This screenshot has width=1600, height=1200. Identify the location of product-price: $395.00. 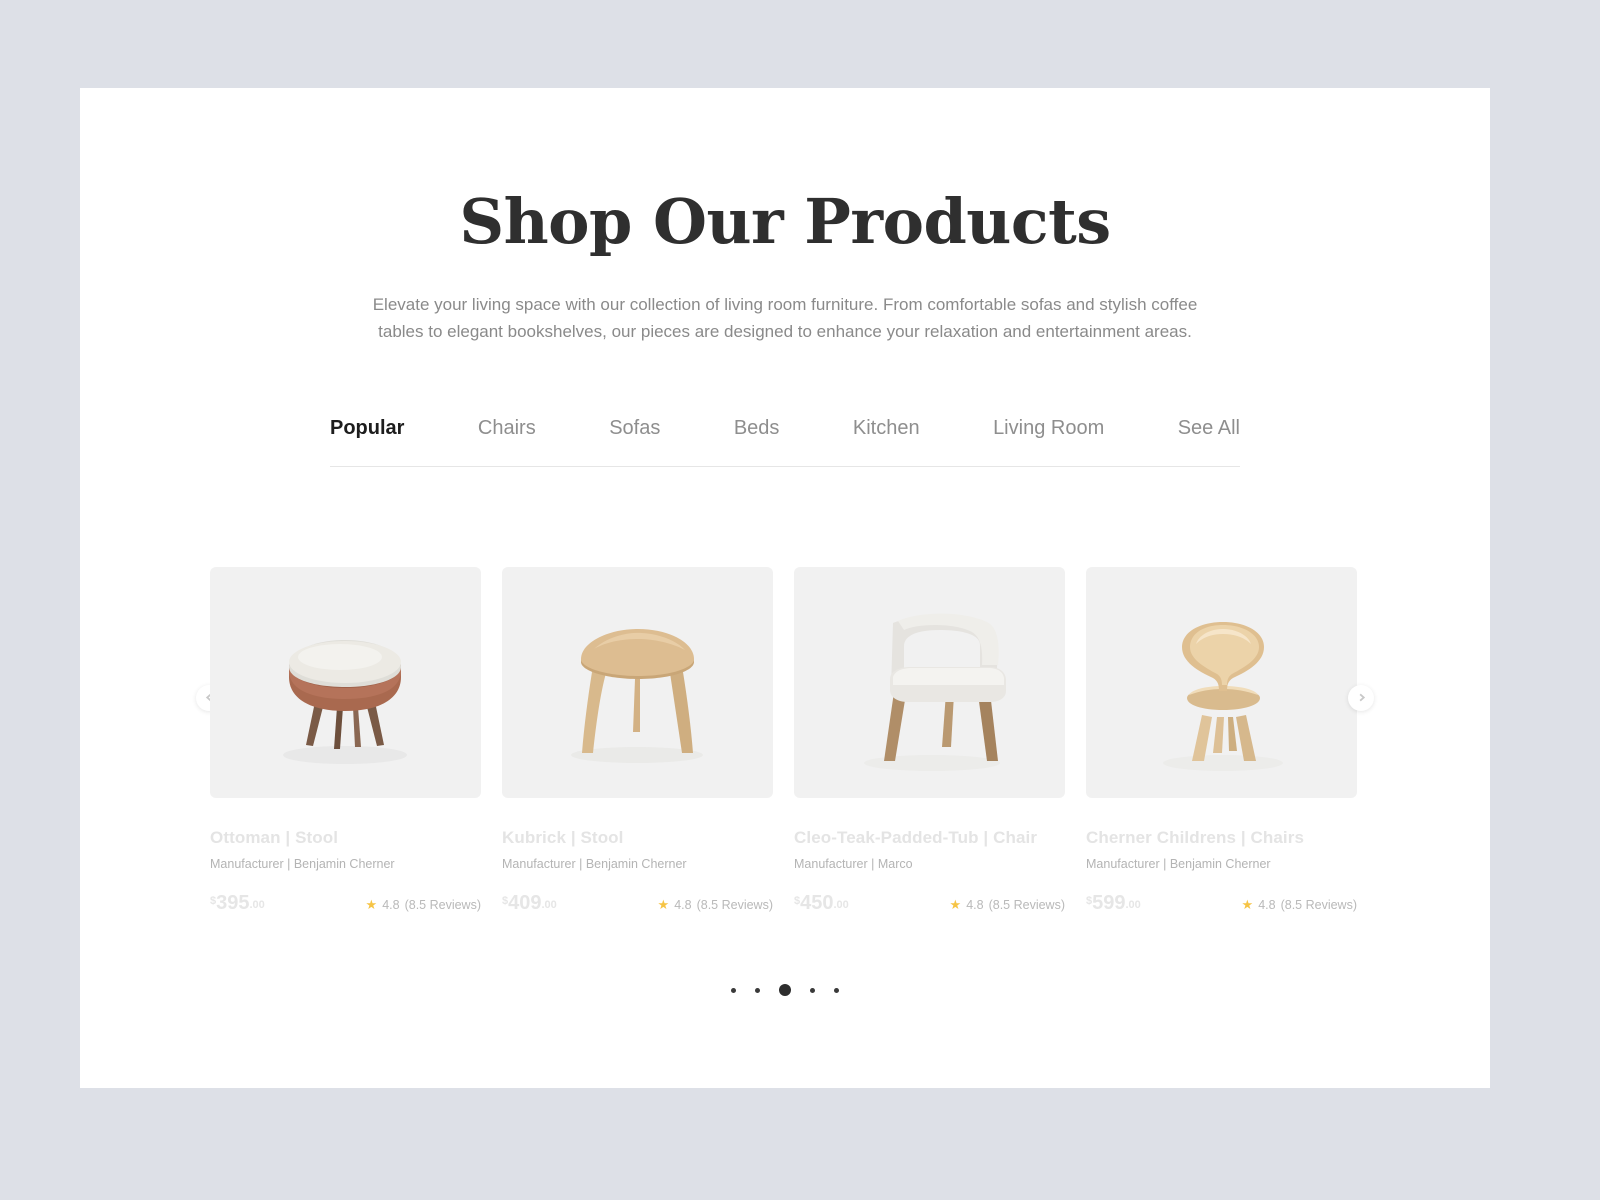
(237, 903).